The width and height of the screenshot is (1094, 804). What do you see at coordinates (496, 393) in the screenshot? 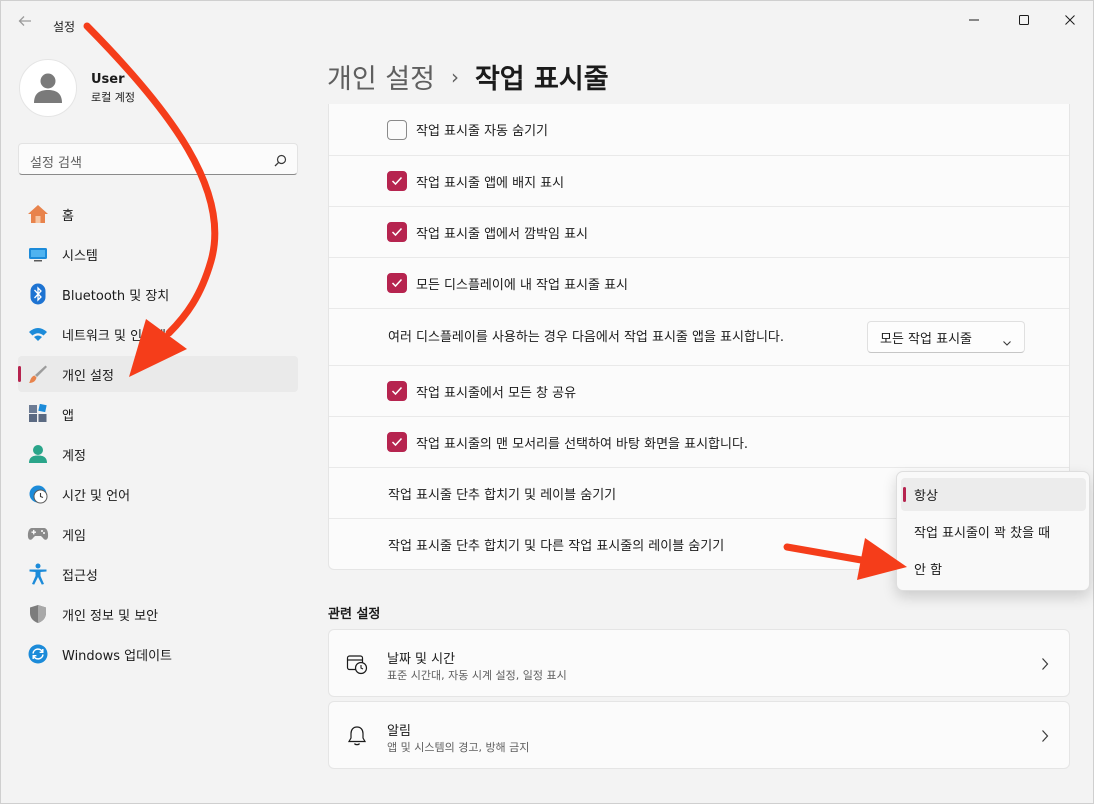
I see `setting-label: 작업 표시줄에서 모든 창 공유` at bounding box center [496, 393].